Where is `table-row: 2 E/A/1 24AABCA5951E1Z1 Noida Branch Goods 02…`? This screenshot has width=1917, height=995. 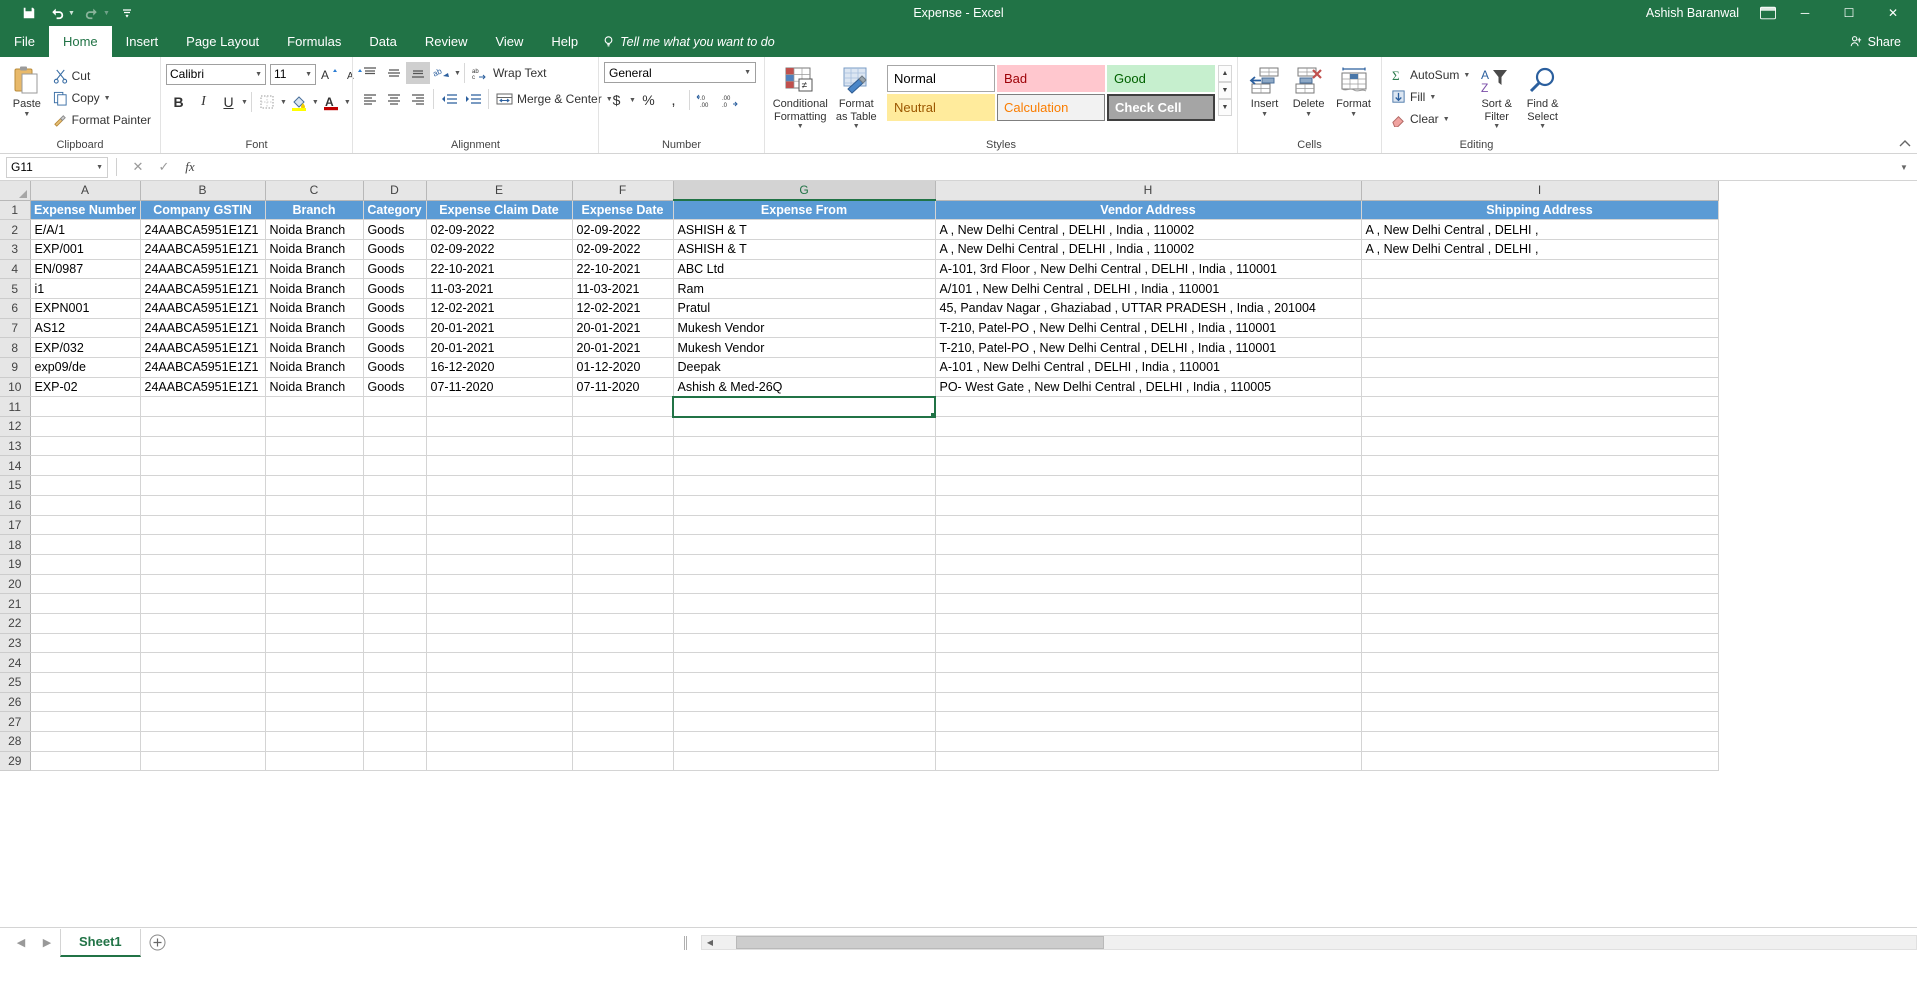 table-row: 2 E/A/1 24AABCA5951E1Z1 Noida Branch Goods 02… is located at coordinates (859, 229).